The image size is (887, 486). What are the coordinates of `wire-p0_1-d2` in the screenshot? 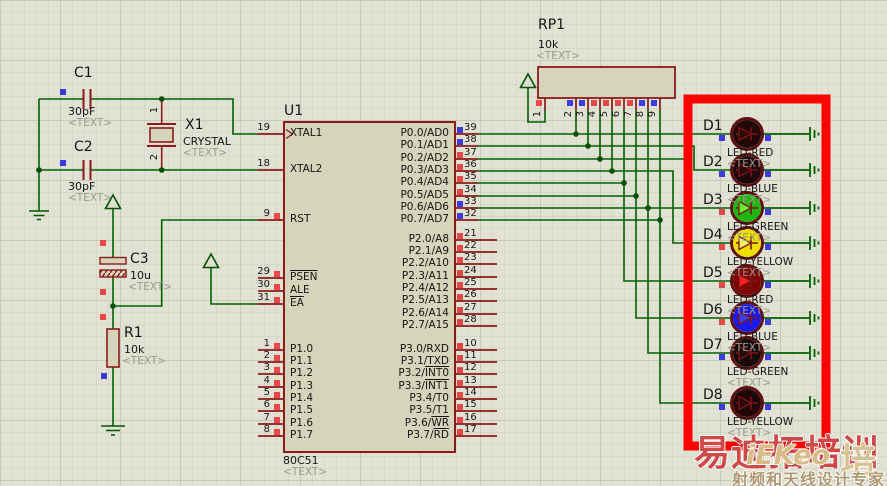 It's located at (605, 158).